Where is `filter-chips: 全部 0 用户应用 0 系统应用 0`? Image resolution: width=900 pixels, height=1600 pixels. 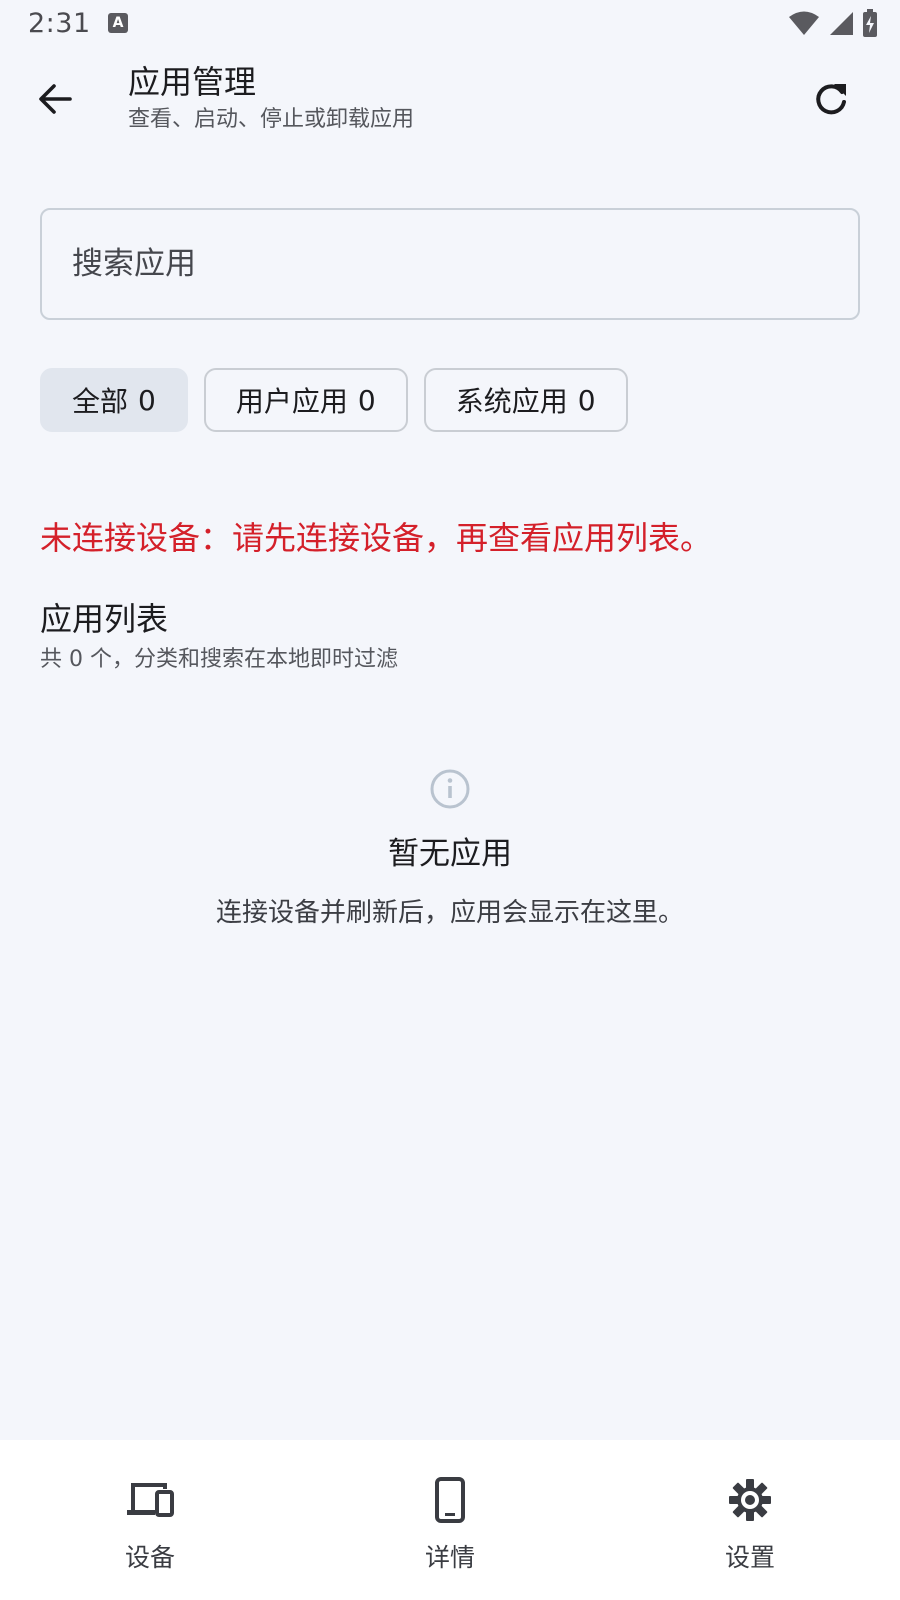 filter-chips: 全部 0 用户应用 0 系统应用 0 is located at coordinates (334, 400).